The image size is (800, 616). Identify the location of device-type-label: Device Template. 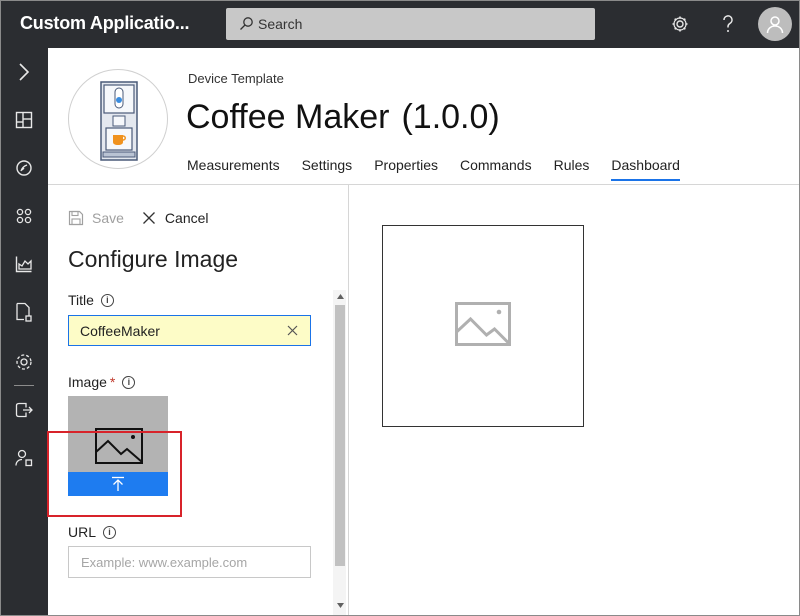
(236, 78).